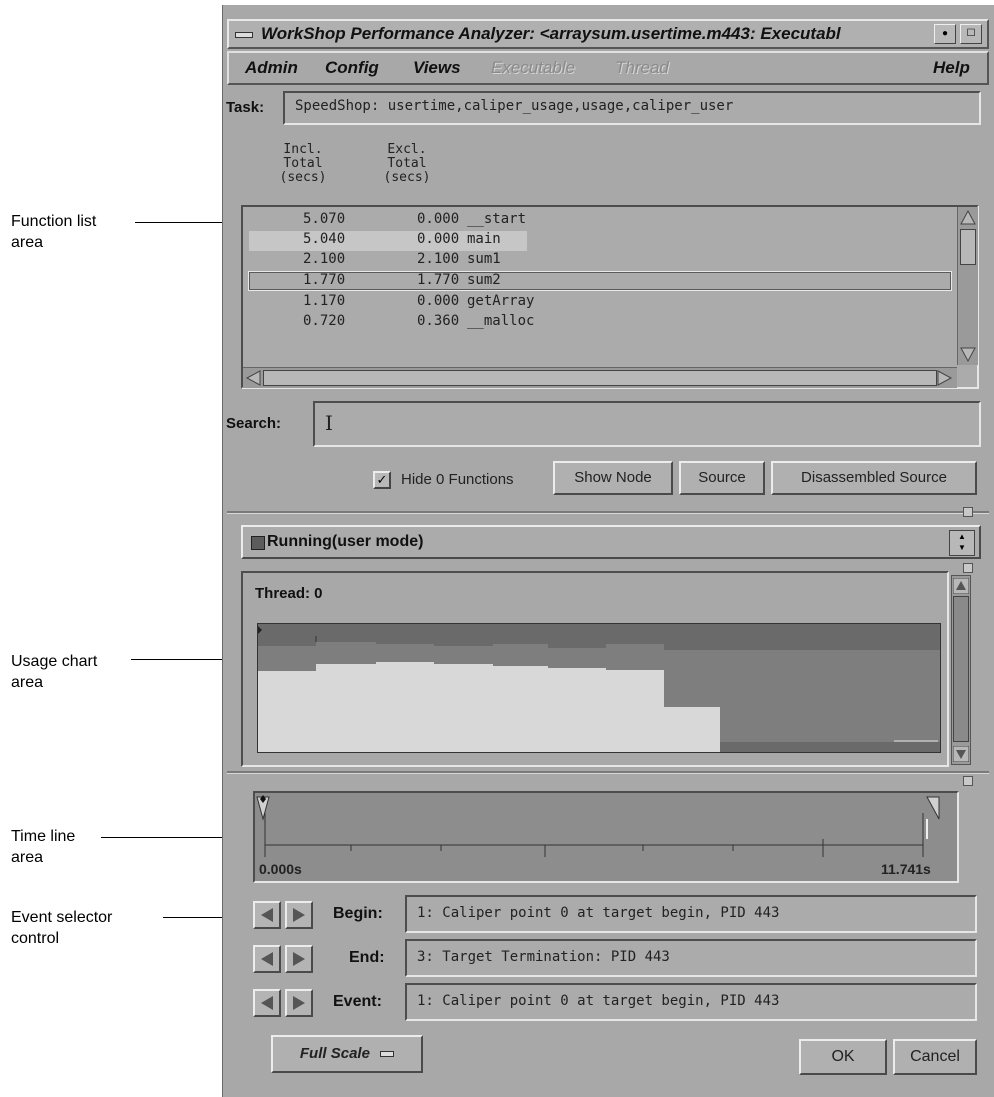 This screenshot has width=994, height=1097. Describe the element at coordinates (334, 1053) in the screenshot. I see `full-scale-label: Full Scale` at that location.